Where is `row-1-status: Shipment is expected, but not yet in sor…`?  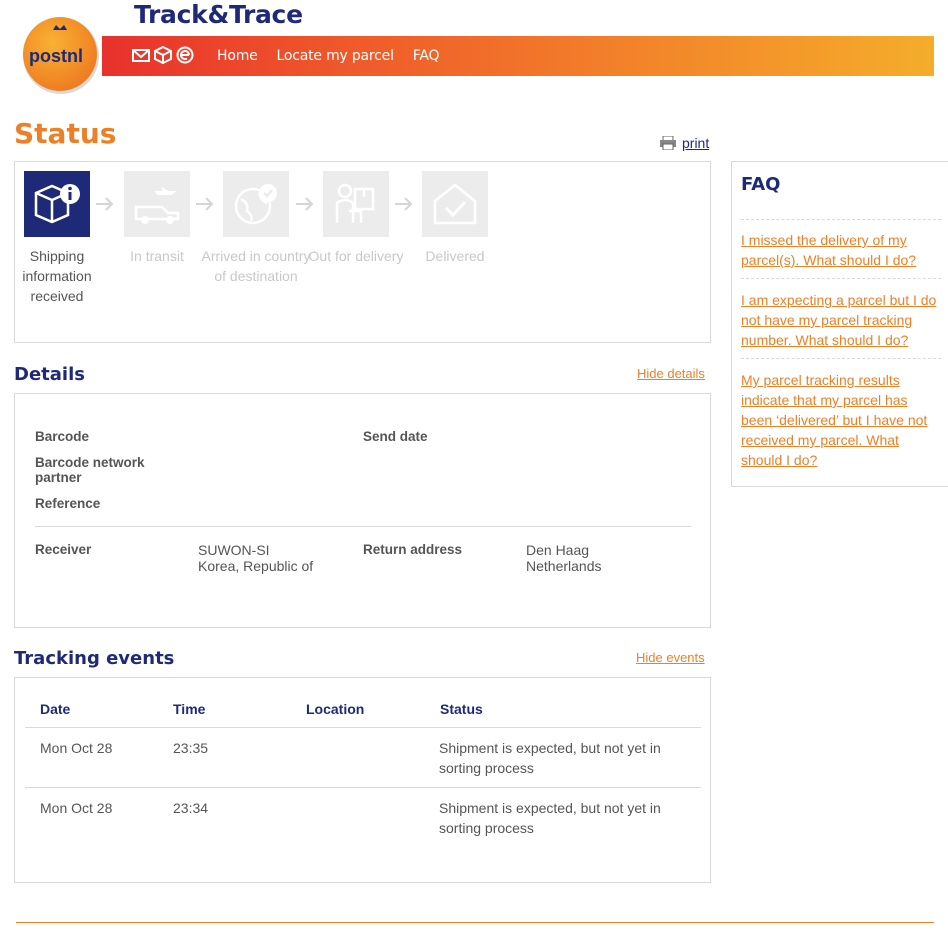
row-1-status: Shipment is expected, but not yet in sor… is located at coordinates (550, 758).